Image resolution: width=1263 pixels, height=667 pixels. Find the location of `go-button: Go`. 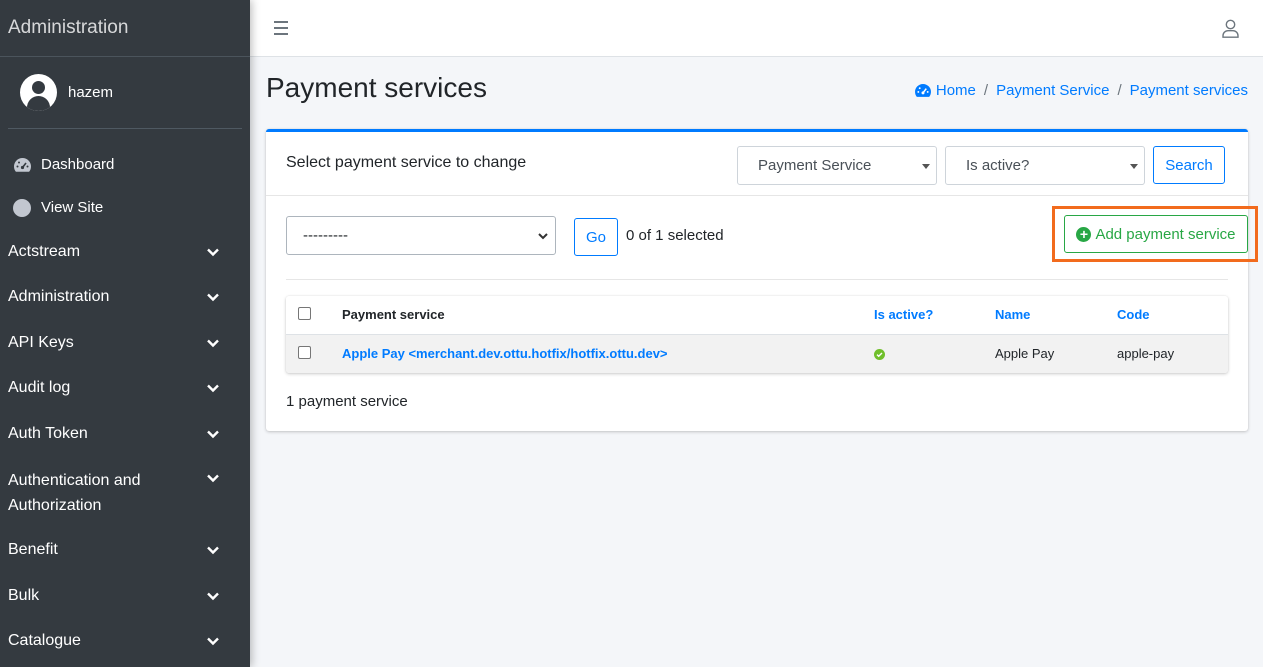

go-button: Go is located at coordinates (596, 237).